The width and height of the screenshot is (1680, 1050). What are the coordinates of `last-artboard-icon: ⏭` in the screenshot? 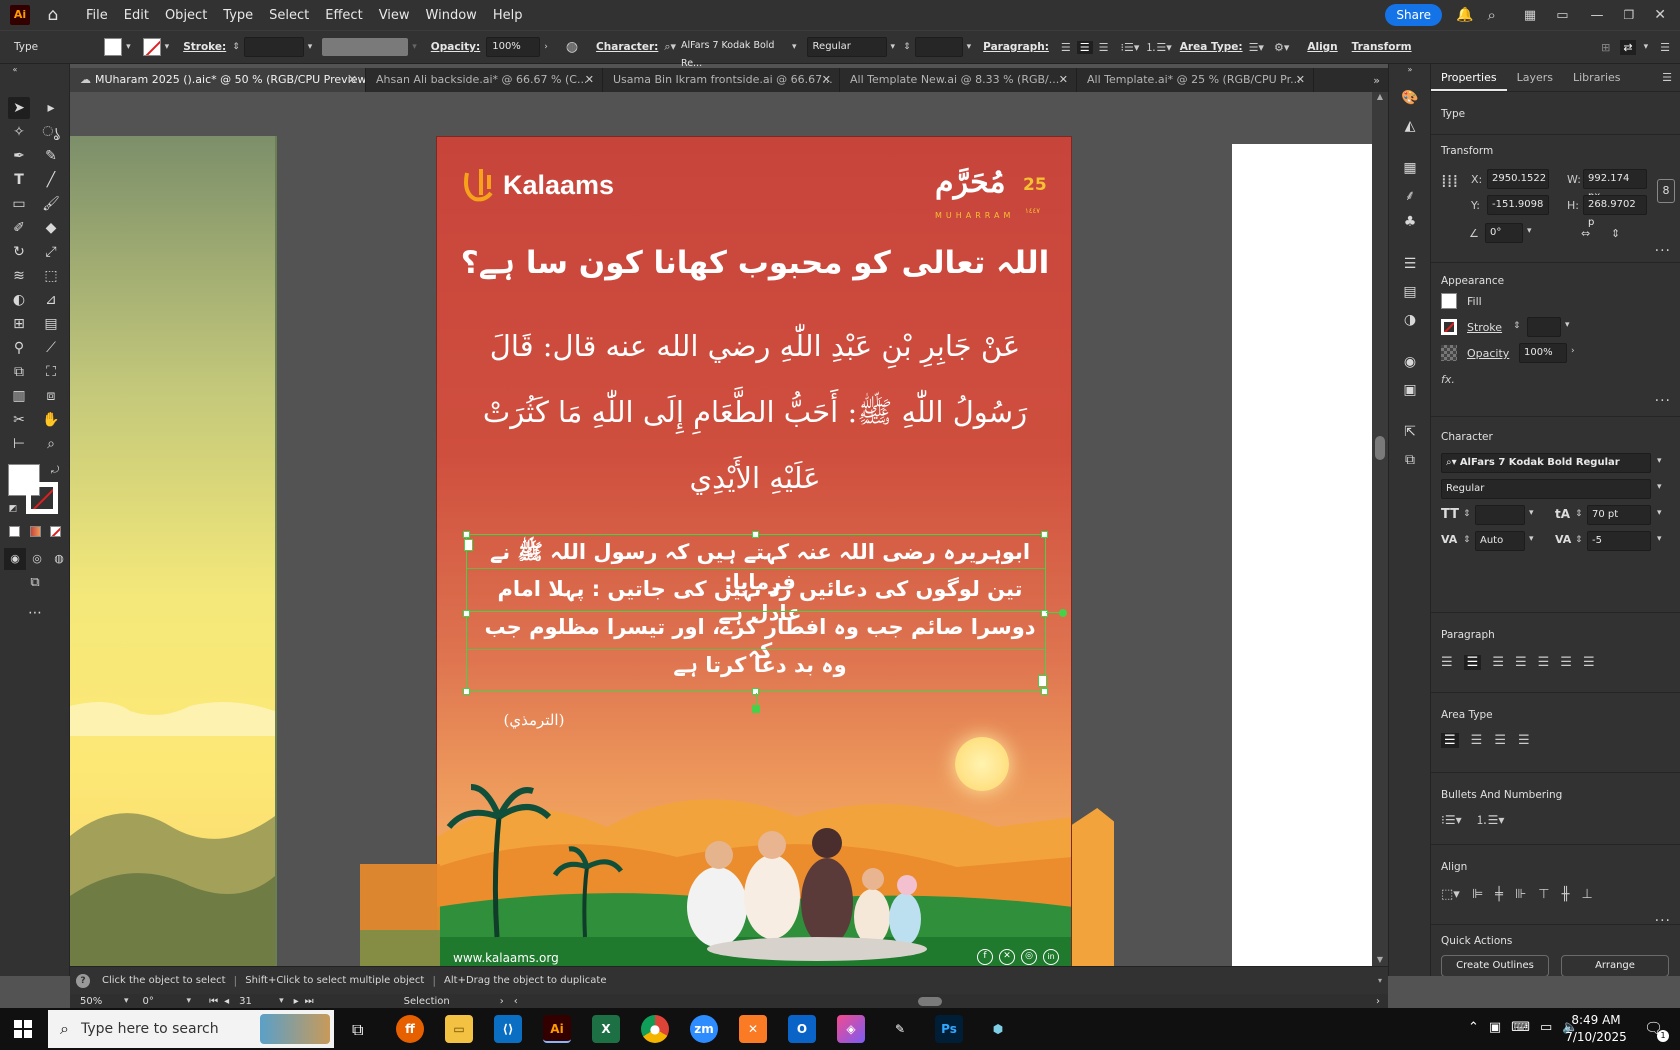 It's located at (309, 1001).